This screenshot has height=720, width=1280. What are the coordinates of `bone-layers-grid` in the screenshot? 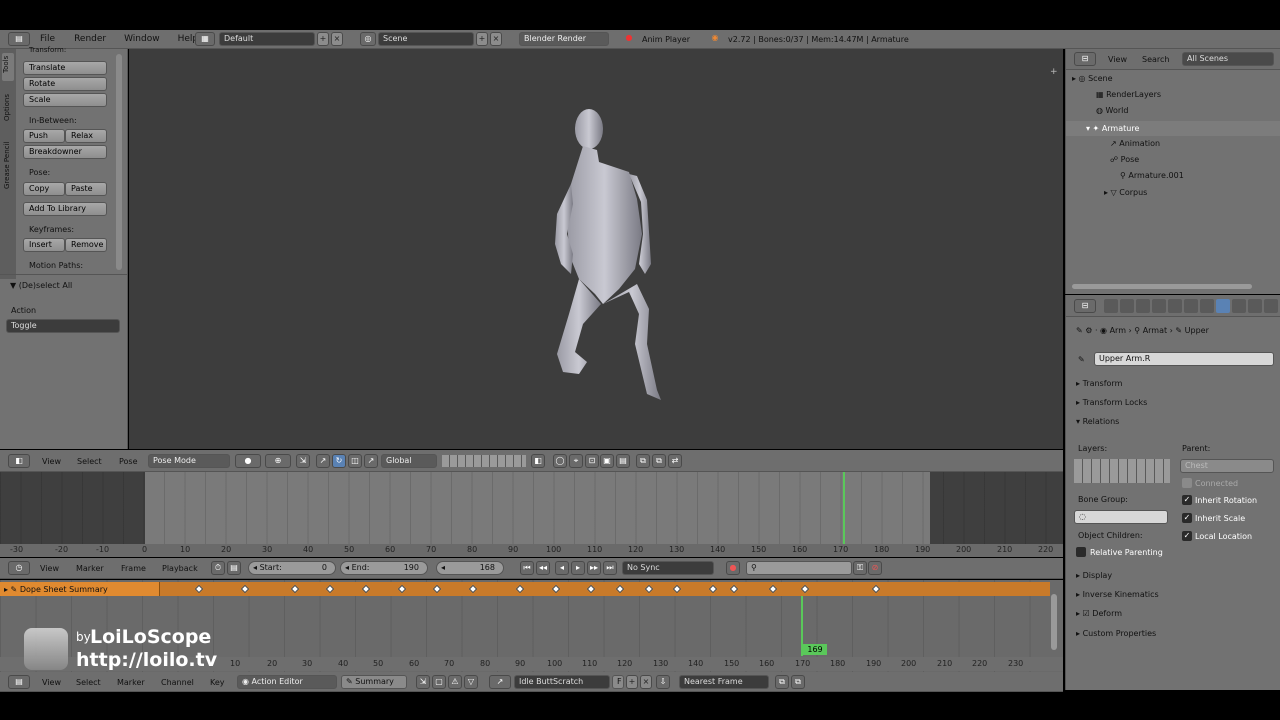 It's located at (1122, 471).